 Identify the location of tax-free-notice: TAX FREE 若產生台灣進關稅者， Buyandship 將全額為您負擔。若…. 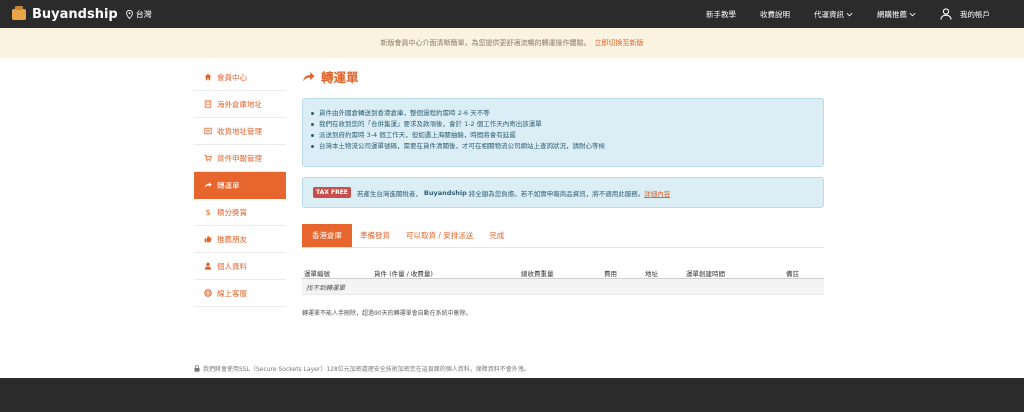
(563, 192).